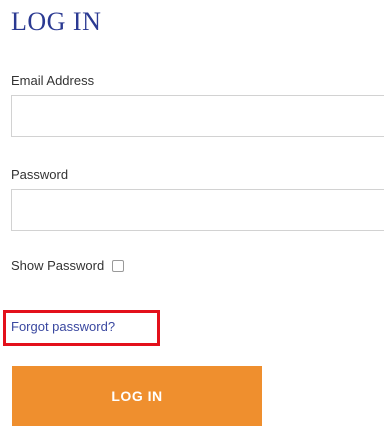 The image size is (384, 427). Describe the element at coordinates (197, 116) in the screenshot. I see `email-field` at that location.